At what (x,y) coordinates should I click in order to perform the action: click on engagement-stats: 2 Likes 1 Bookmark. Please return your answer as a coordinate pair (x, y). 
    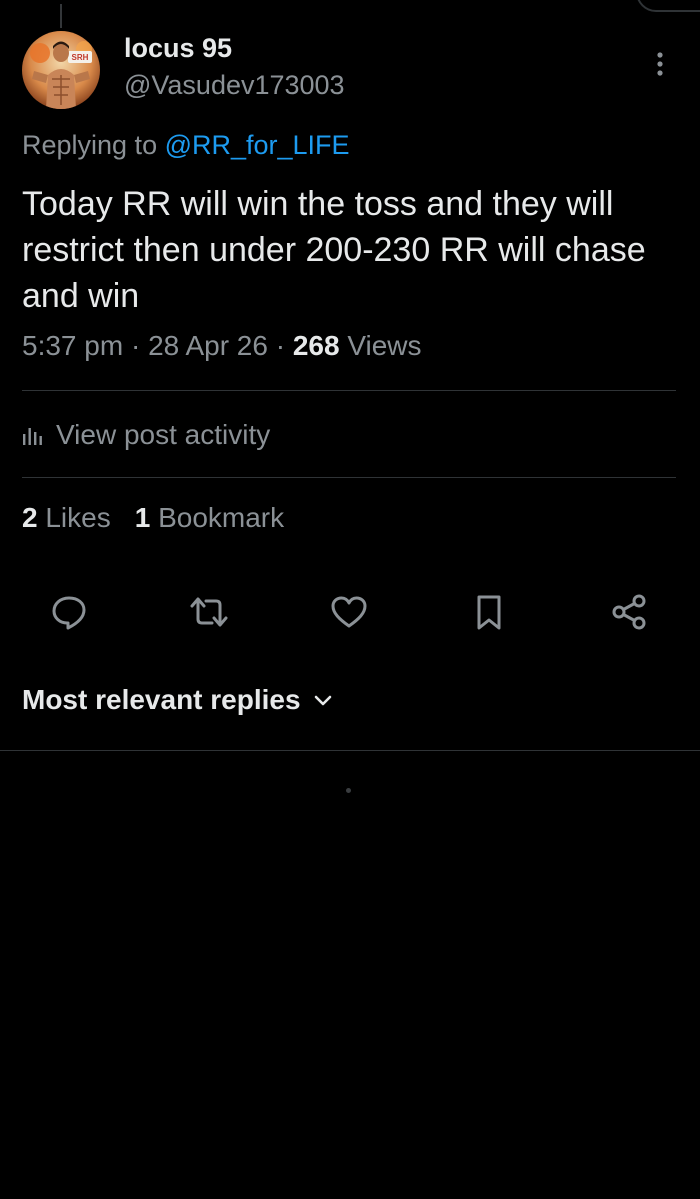
    Looking at the image, I should click on (153, 518).